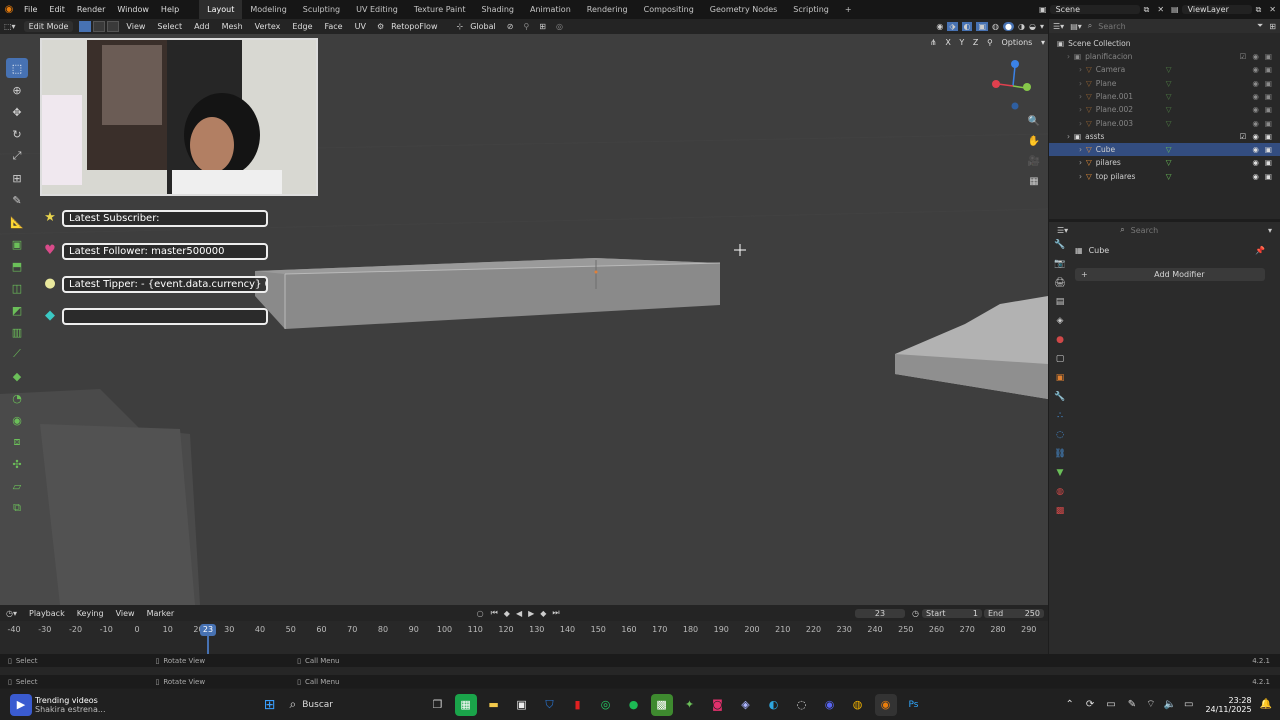  I want to click on physics-tab-icon: ◌, so click(1060, 437).